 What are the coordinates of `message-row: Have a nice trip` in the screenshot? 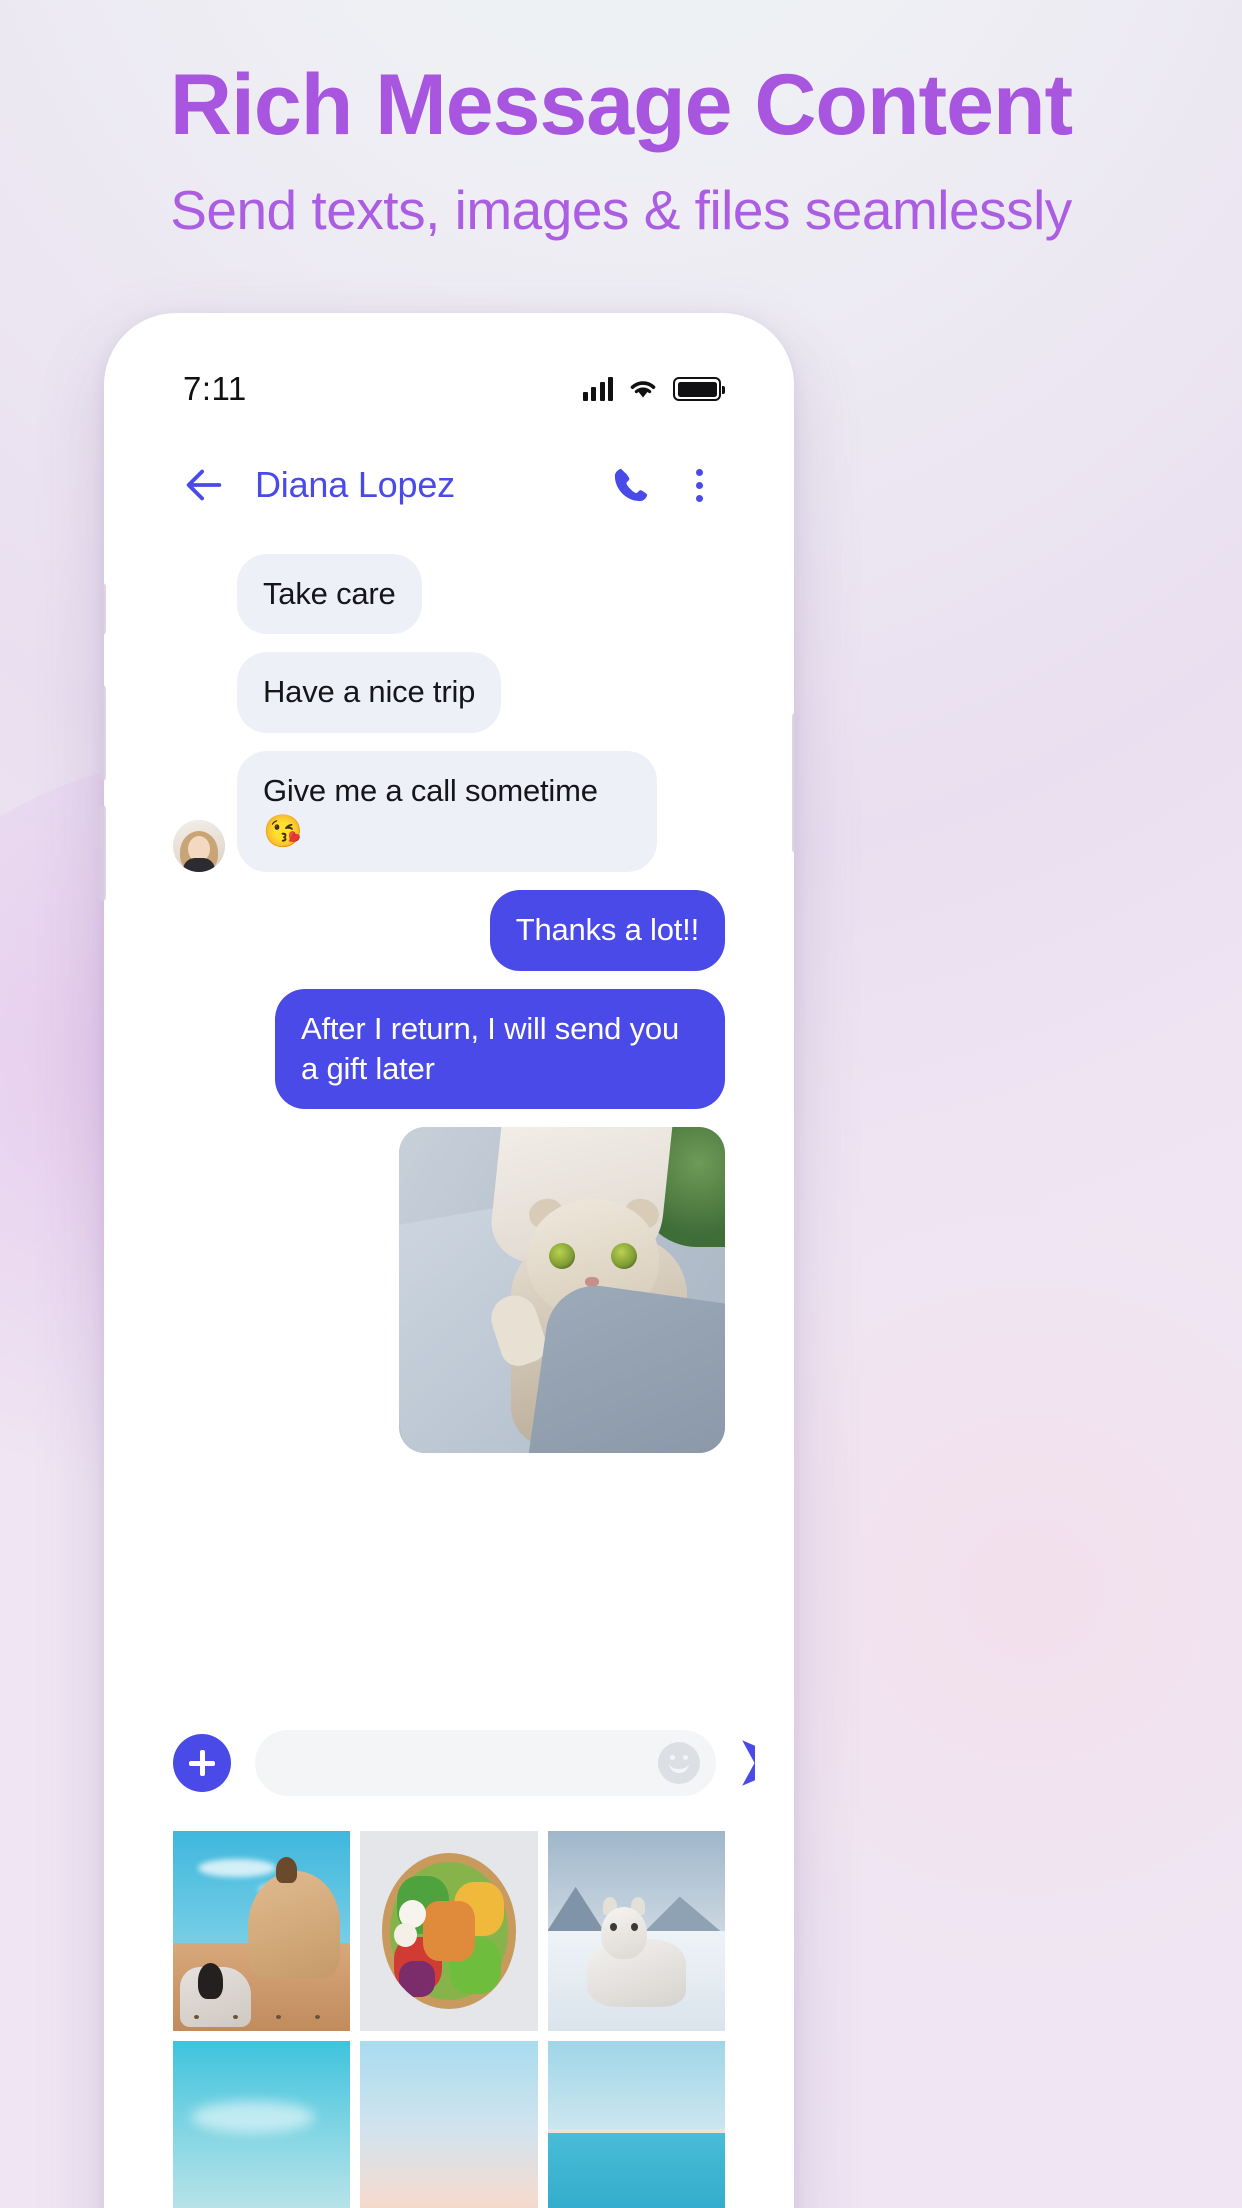 It's located at (449, 692).